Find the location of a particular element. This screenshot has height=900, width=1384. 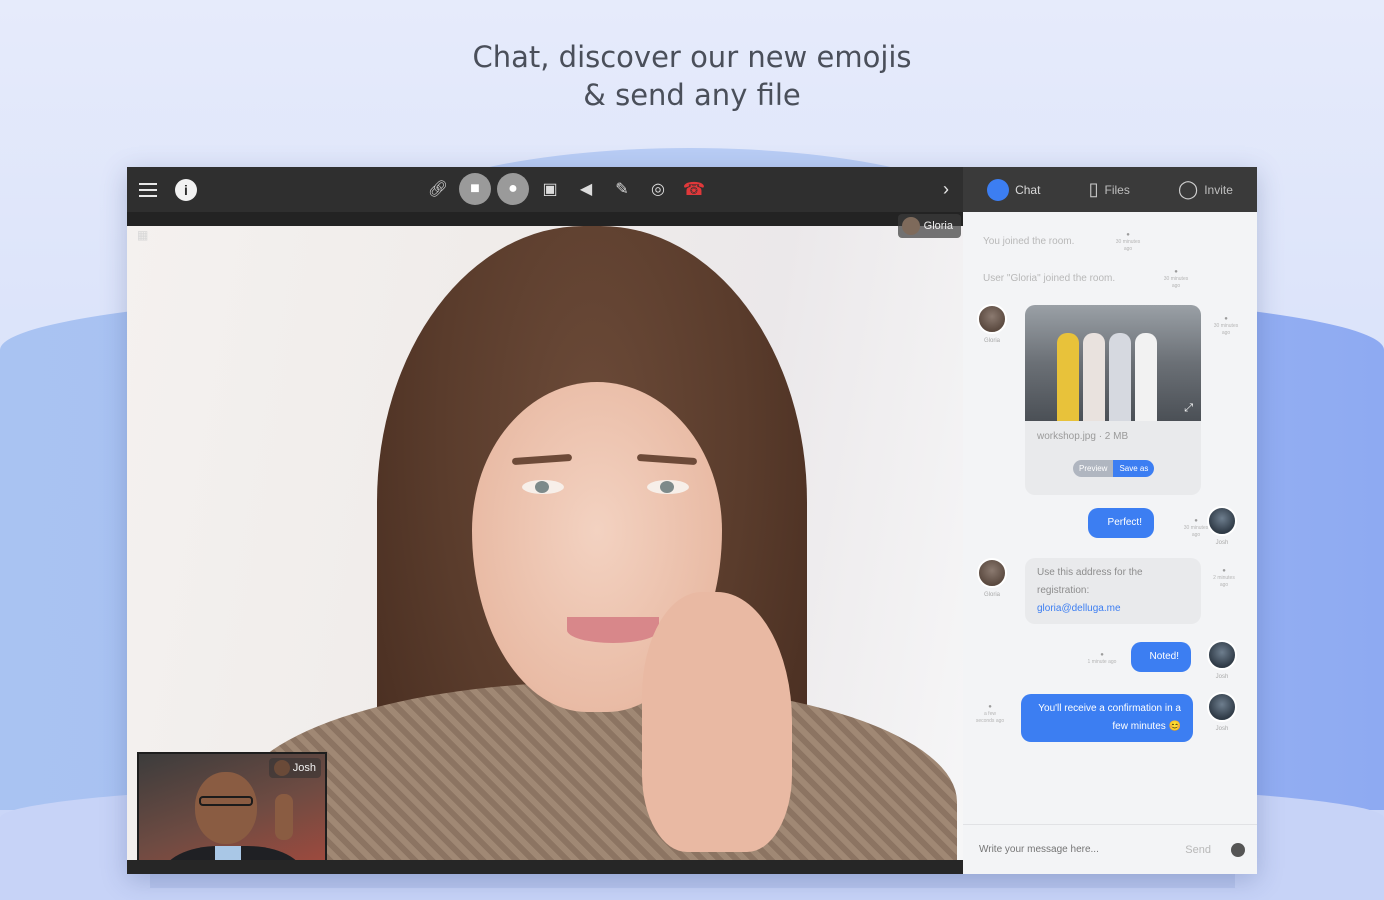

tab-label: Files is located at coordinates (1117, 189).